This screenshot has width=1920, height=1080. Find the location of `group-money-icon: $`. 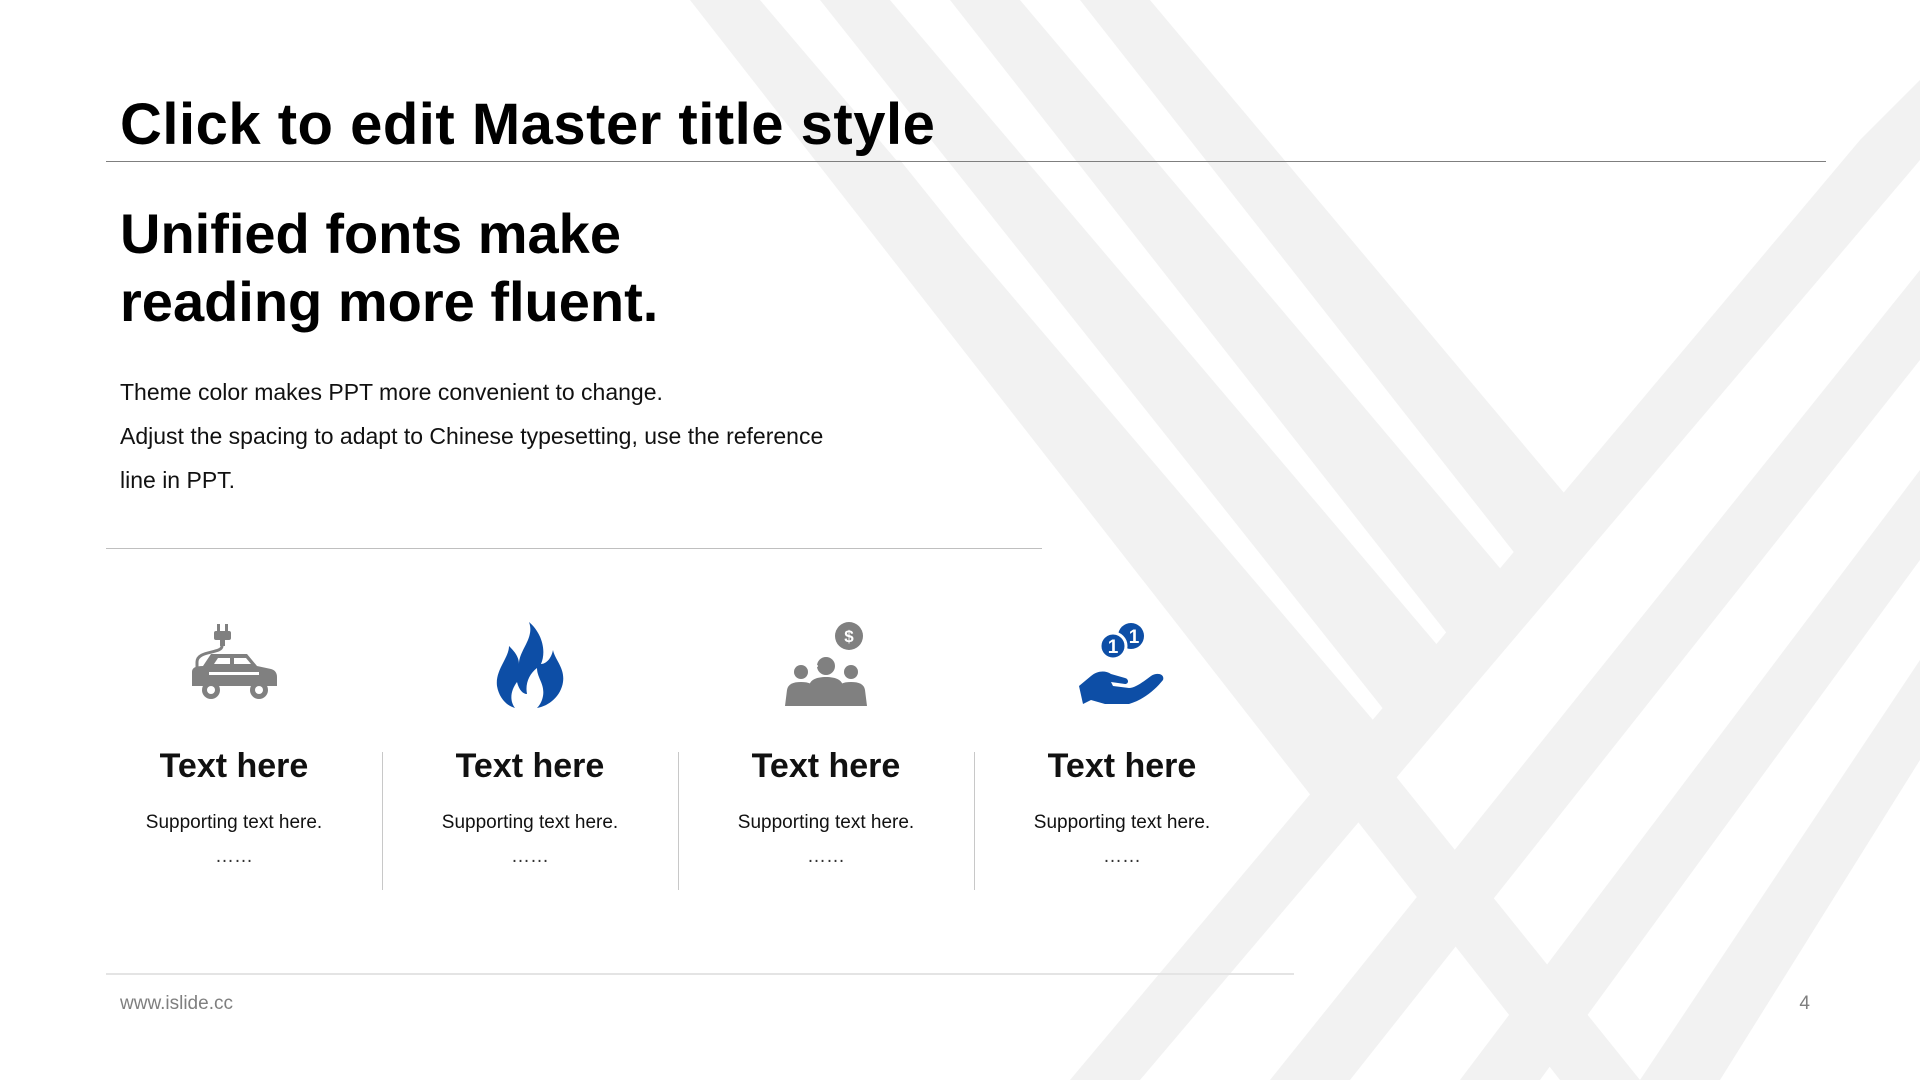

group-money-icon: $ is located at coordinates (826, 664).